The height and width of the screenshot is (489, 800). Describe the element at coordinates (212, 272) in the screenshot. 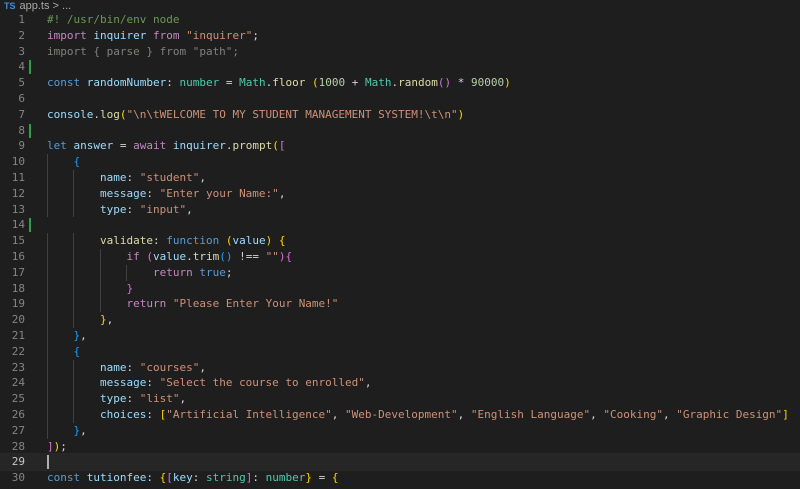

I see `code-token: true` at that location.